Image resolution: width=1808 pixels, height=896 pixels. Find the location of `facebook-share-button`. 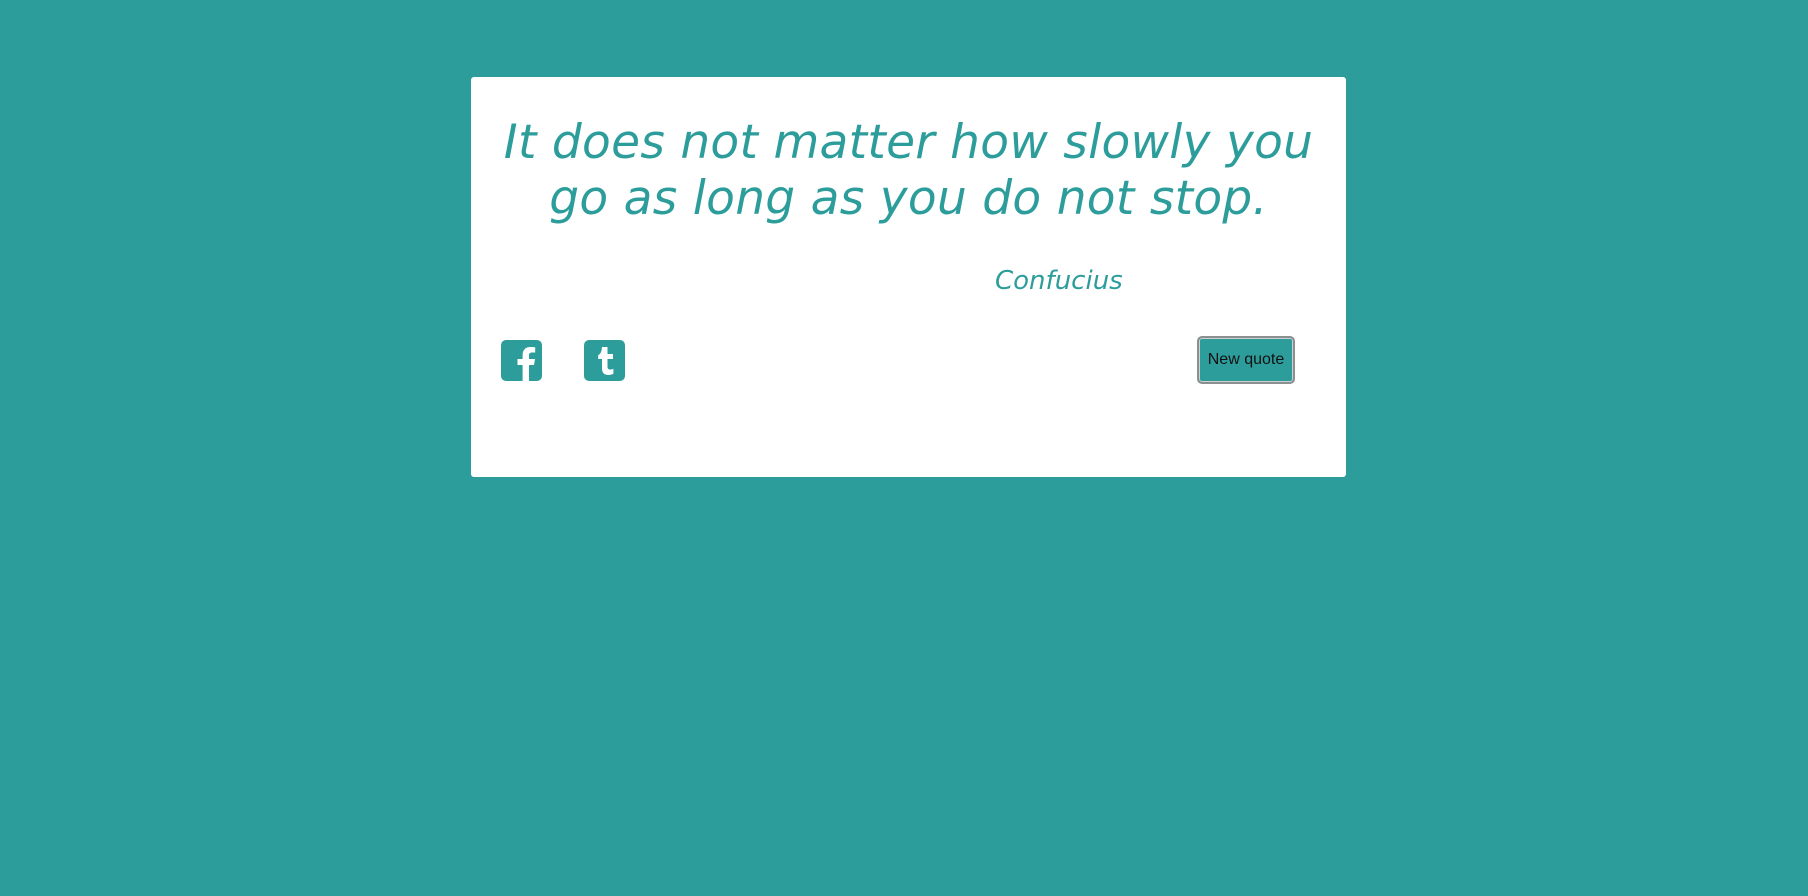

facebook-share-button is located at coordinates (521, 360).